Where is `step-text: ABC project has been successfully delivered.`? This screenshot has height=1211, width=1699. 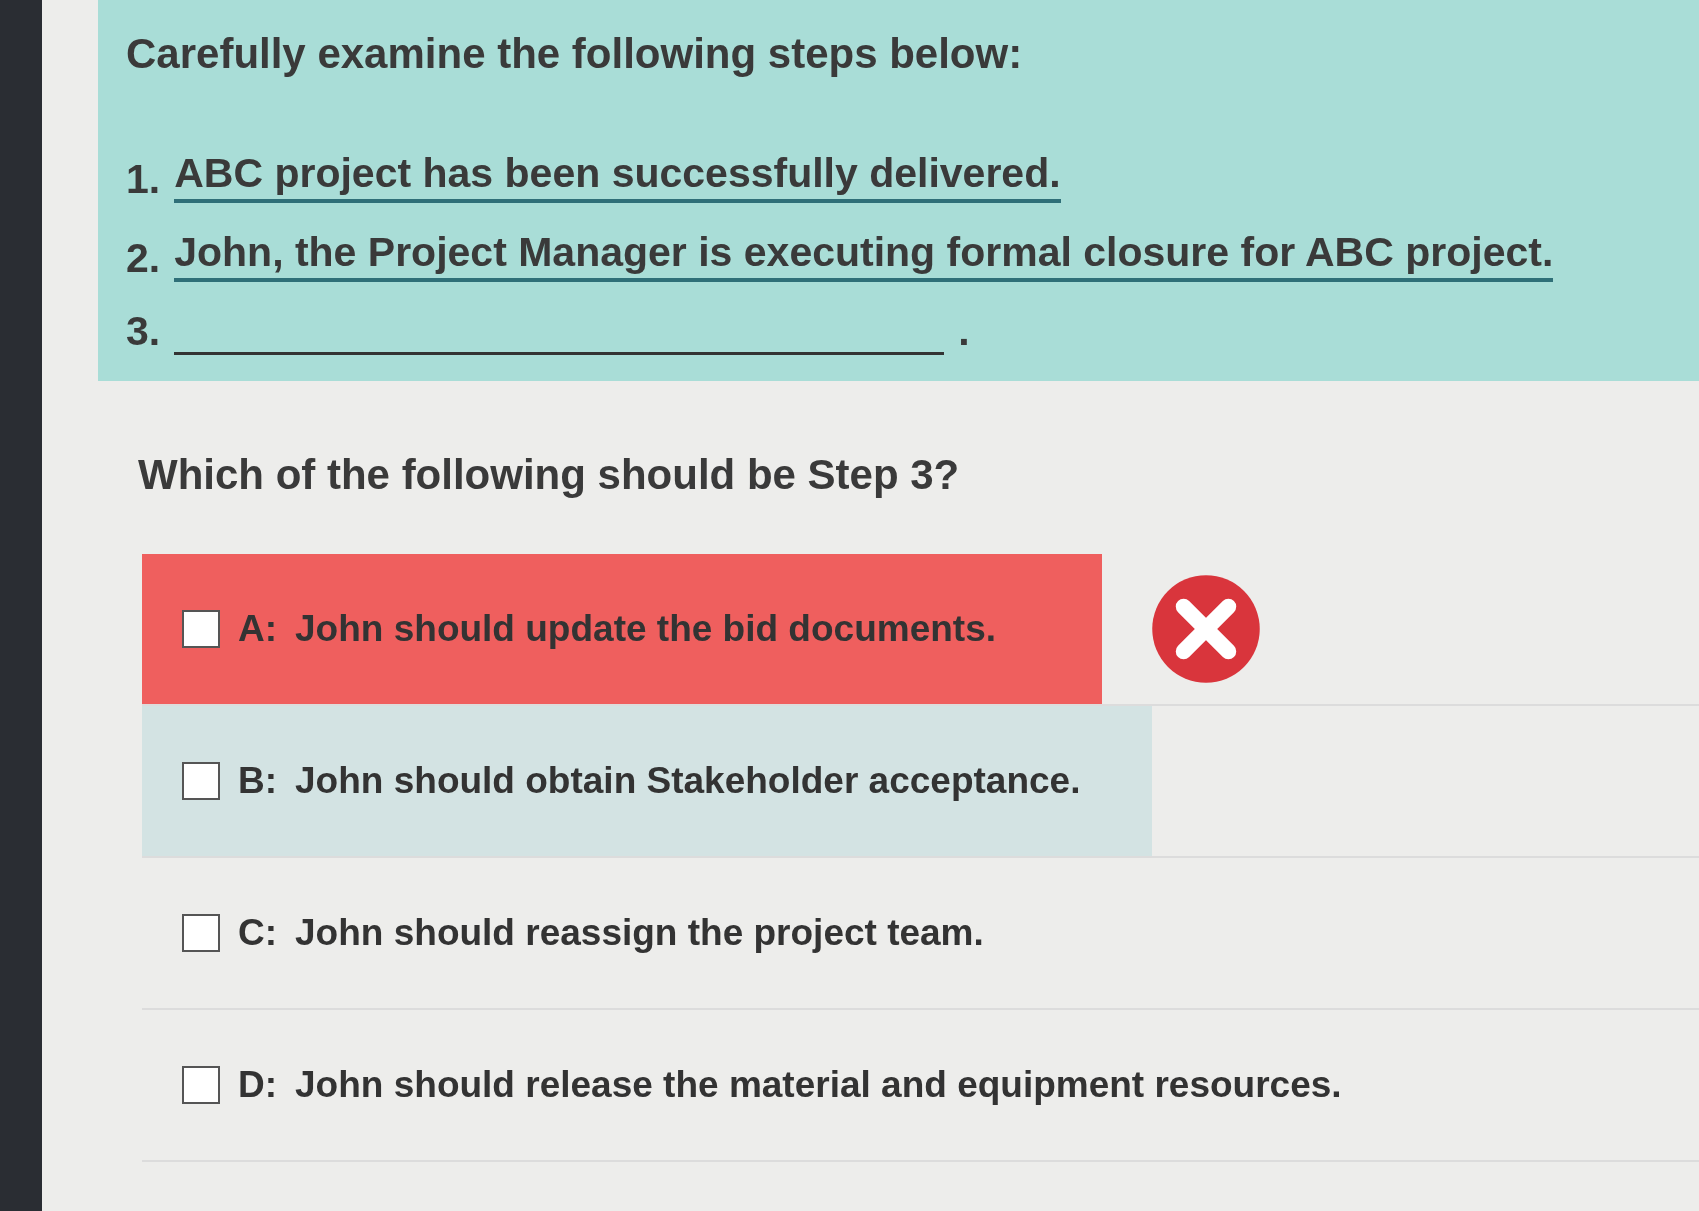 step-text: ABC project has been successfully delivered. is located at coordinates (617, 176).